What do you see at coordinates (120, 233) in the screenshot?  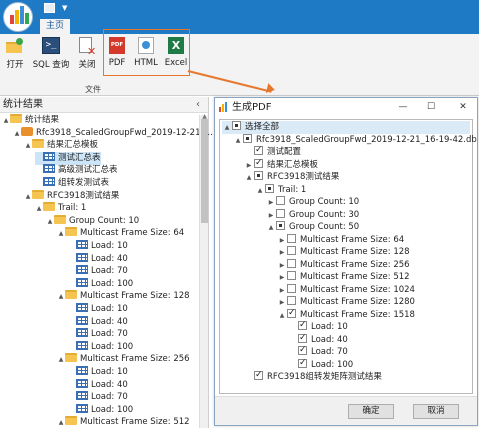 I see `tree-node: ▲ Multicast Frame Size: 64` at bounding box center [120, 233].